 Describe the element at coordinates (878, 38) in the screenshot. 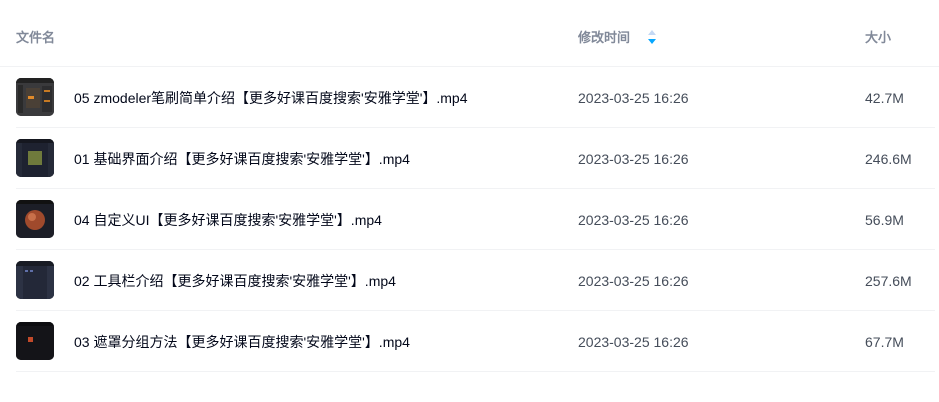

I see `column-header-size: 大小` at that location.